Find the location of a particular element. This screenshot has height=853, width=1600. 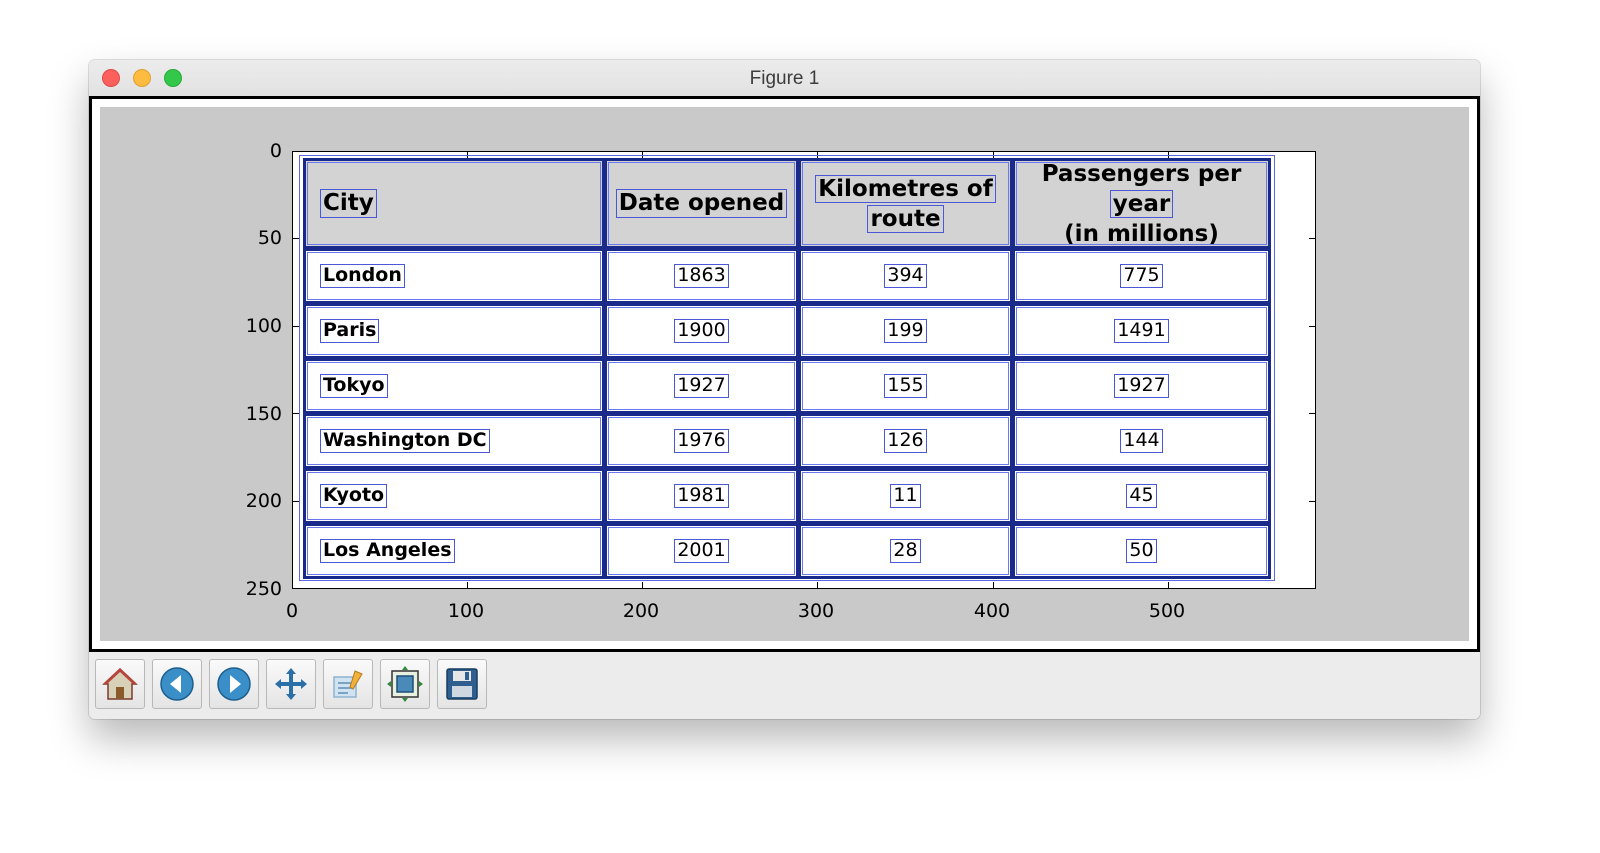

table-cell-city: Tokyo is located at coordinates (454, 386).